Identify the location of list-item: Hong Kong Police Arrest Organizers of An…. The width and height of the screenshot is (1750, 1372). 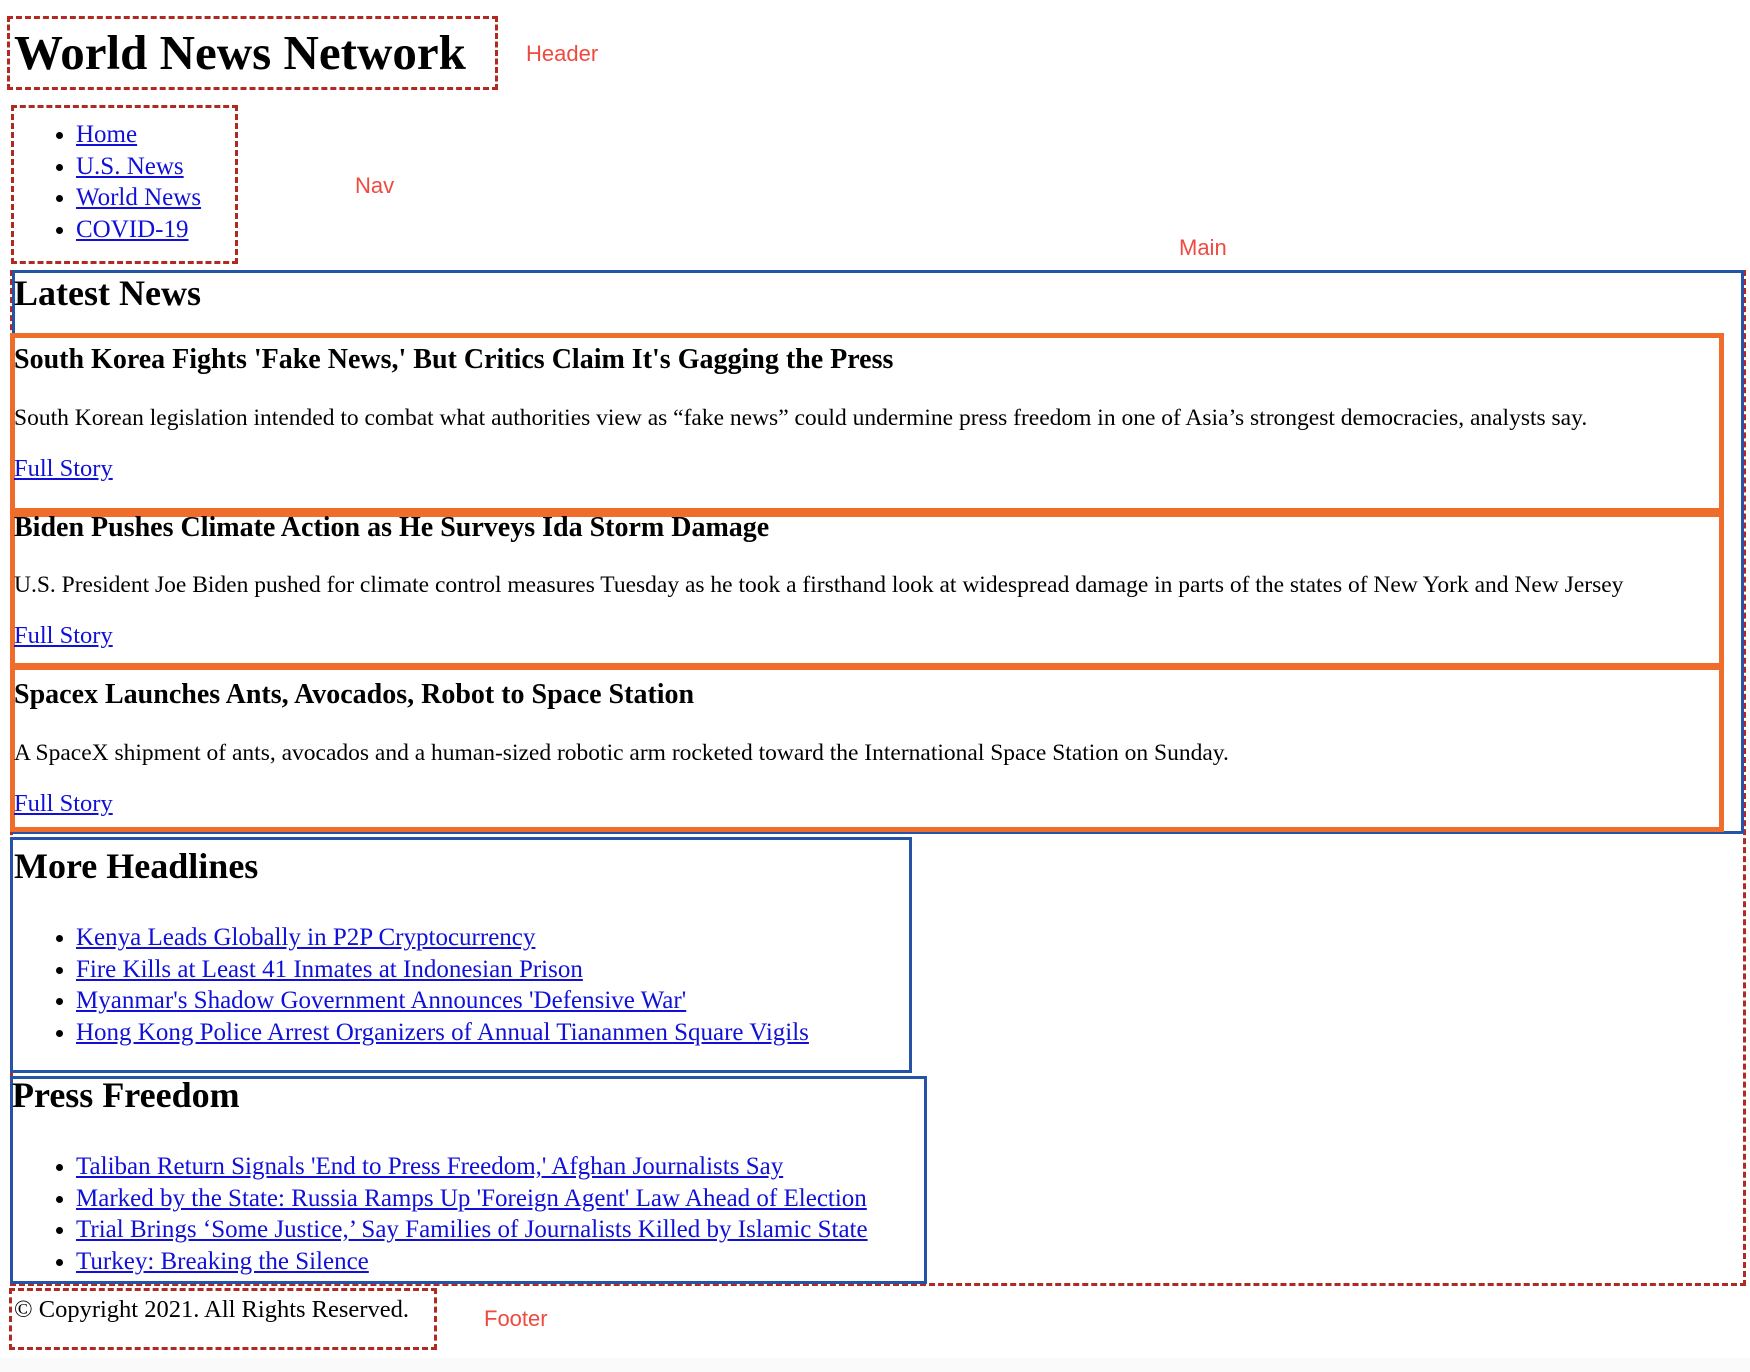
(442, 1033).